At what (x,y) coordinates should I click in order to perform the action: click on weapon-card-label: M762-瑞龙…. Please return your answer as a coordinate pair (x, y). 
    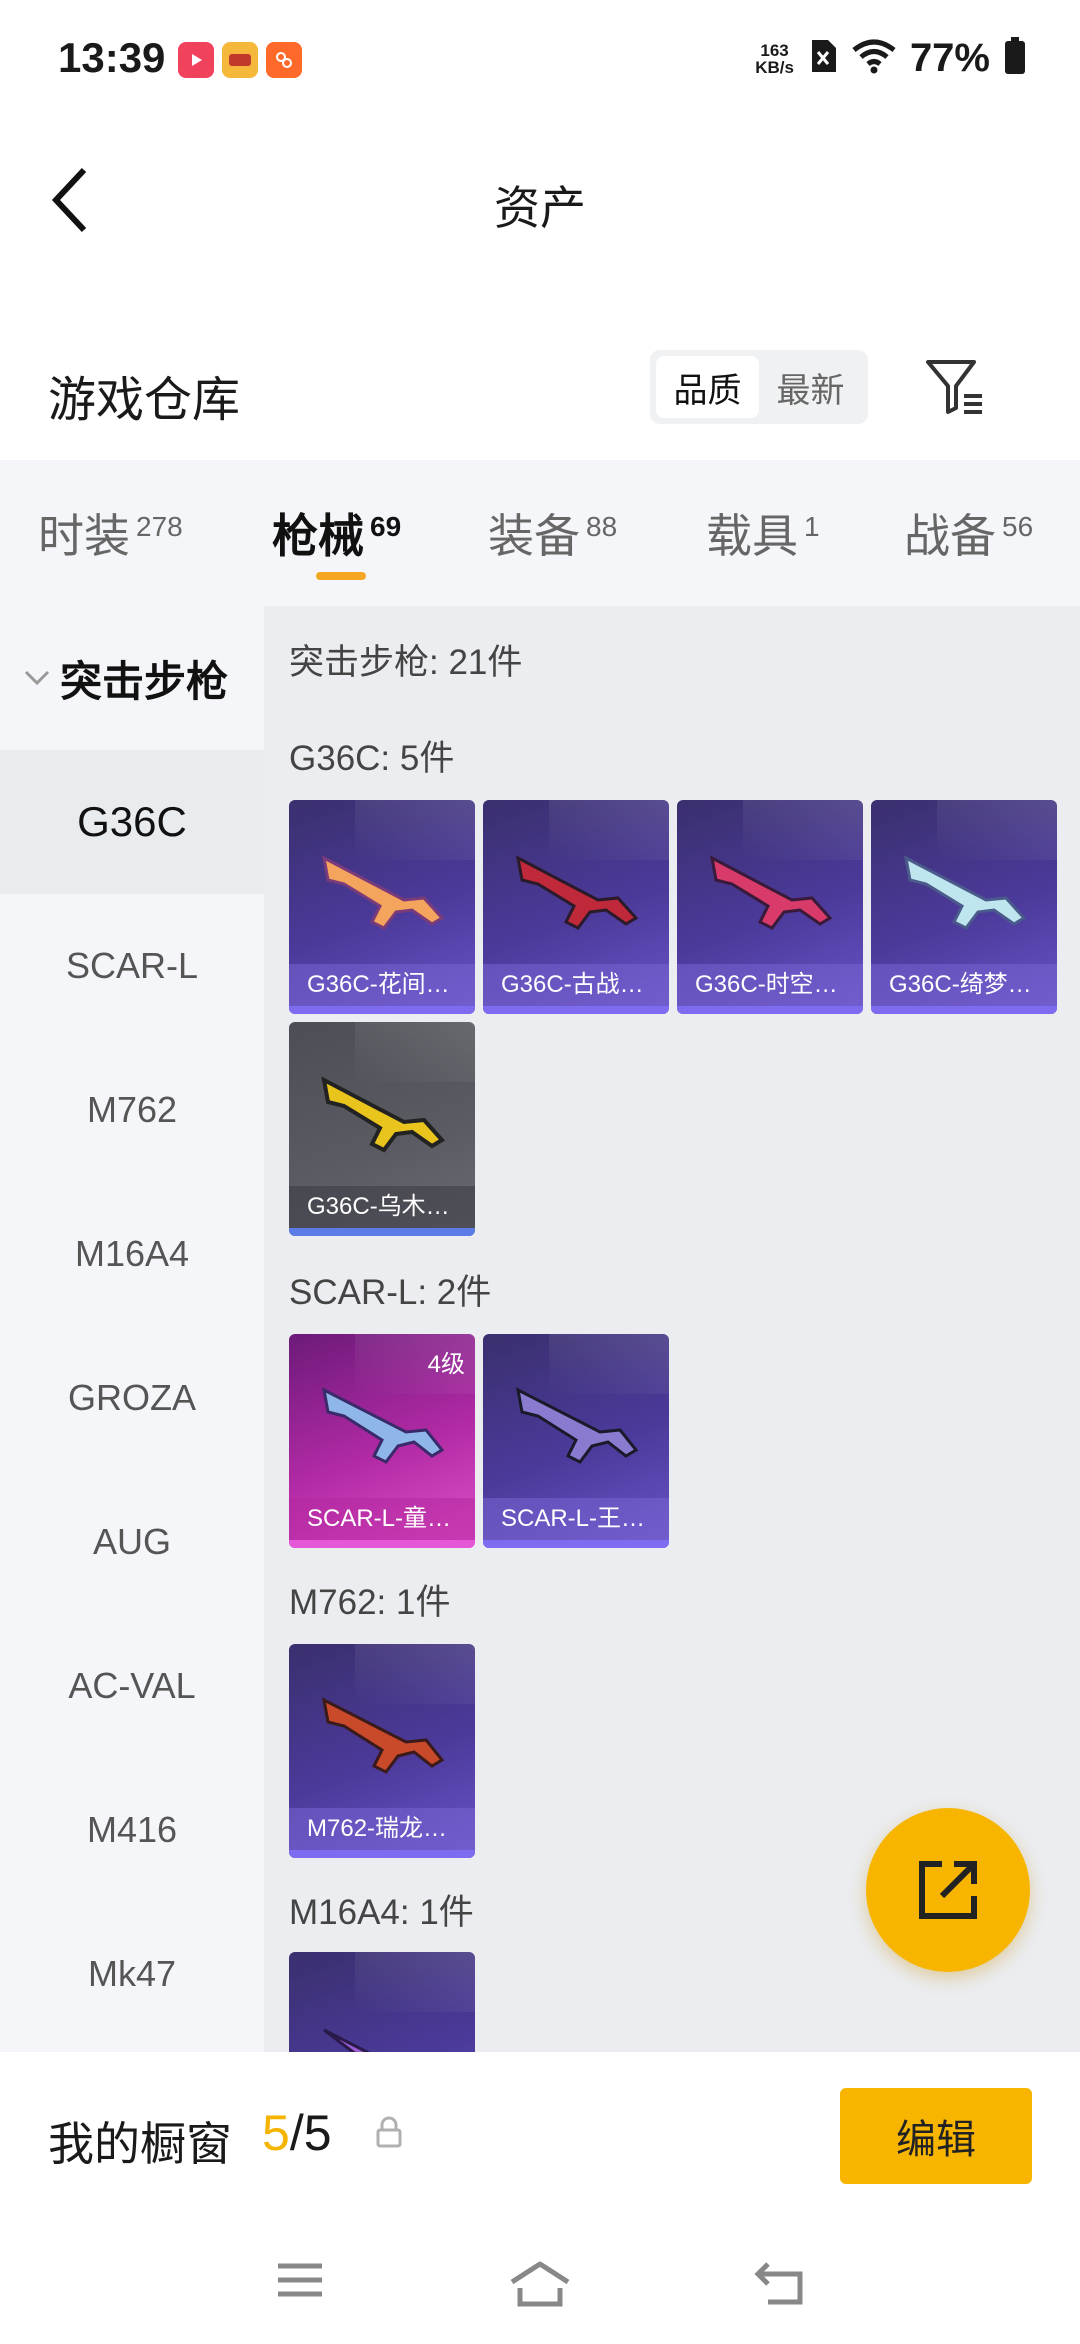
    Looking at the image, I should click on (382, 1829).